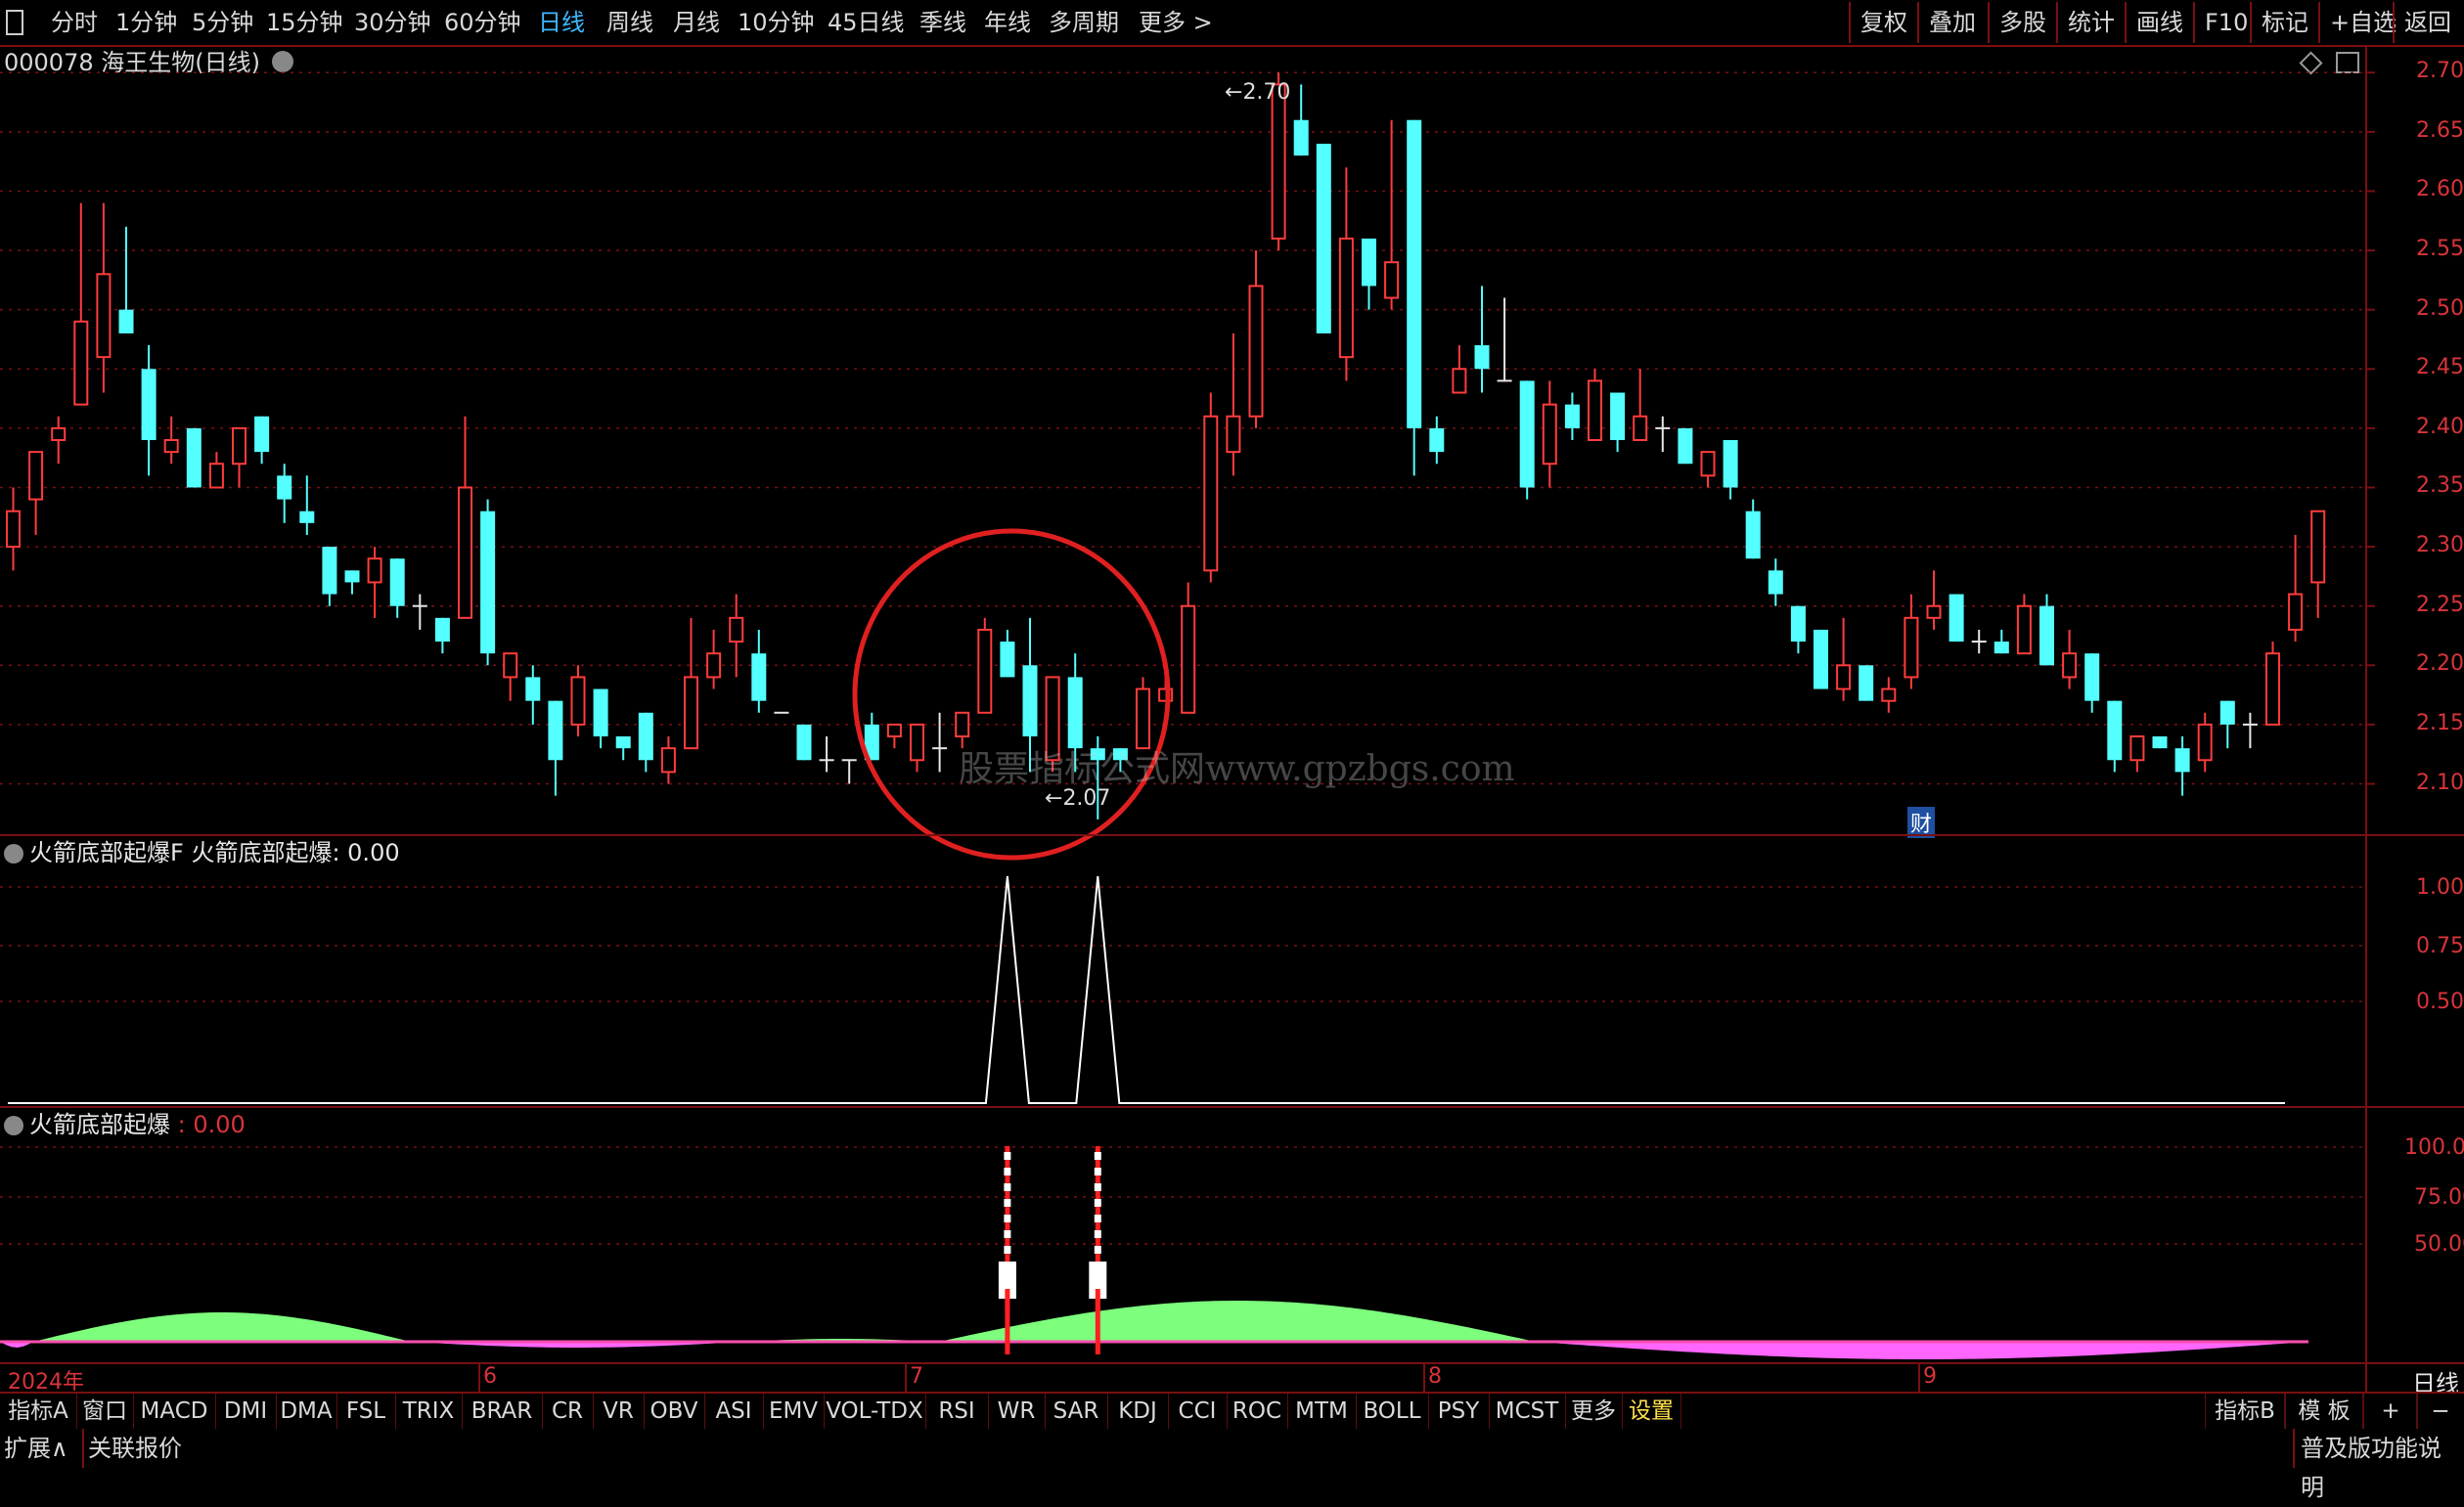 This screenshot has width=2464, height=1507. I want to click on date-month-7: 7, so click(916, 1376).